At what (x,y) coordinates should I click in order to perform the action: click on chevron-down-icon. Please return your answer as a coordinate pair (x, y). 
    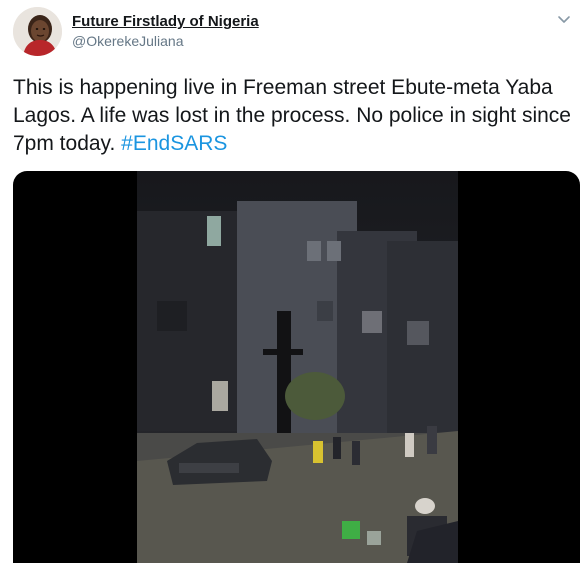
    Looking at the image, I should click on (564, 19).